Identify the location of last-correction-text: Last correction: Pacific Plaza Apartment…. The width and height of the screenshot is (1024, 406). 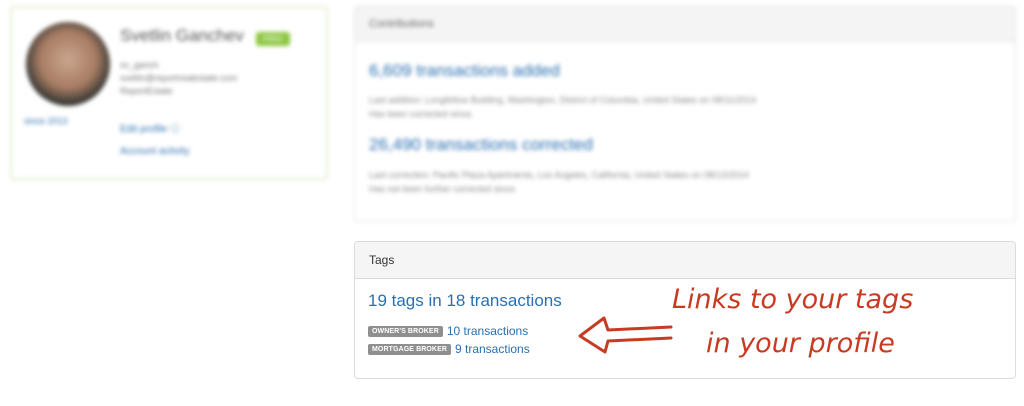
(559, 175).